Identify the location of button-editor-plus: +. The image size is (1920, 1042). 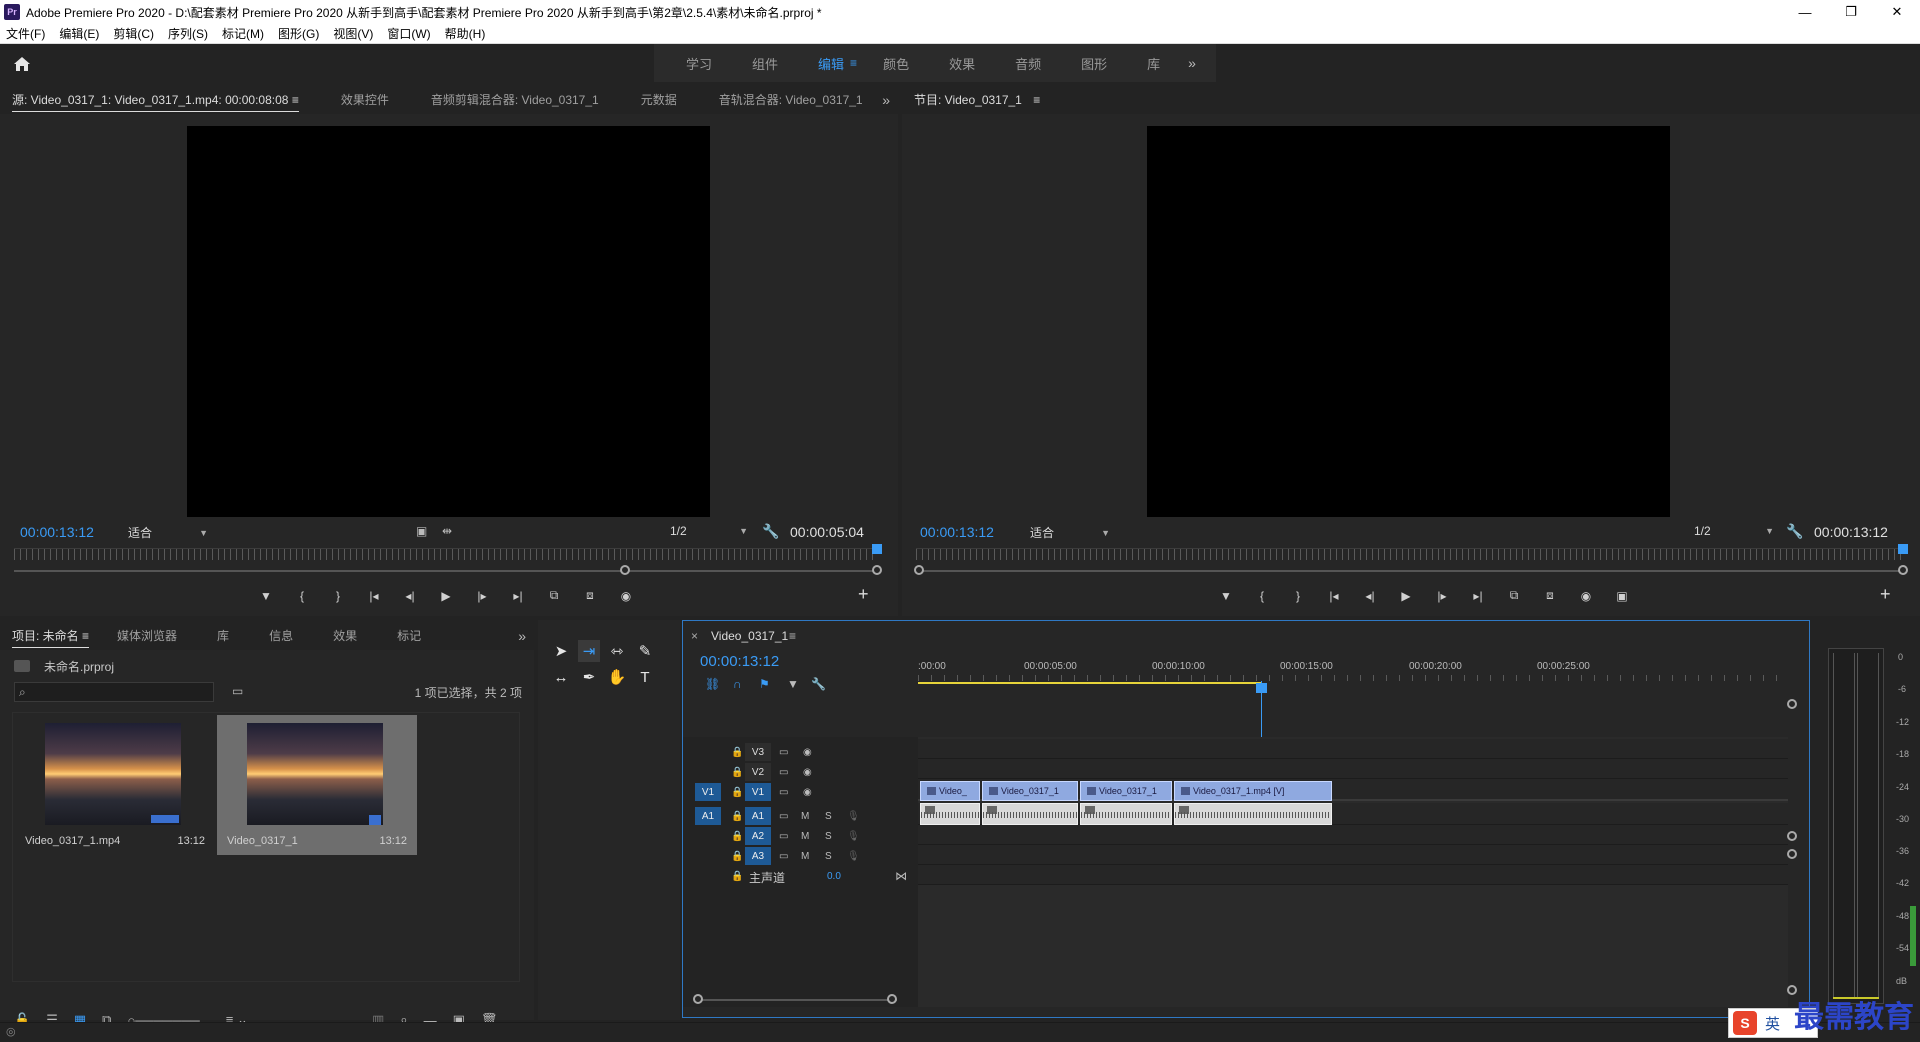
(1885, 594).